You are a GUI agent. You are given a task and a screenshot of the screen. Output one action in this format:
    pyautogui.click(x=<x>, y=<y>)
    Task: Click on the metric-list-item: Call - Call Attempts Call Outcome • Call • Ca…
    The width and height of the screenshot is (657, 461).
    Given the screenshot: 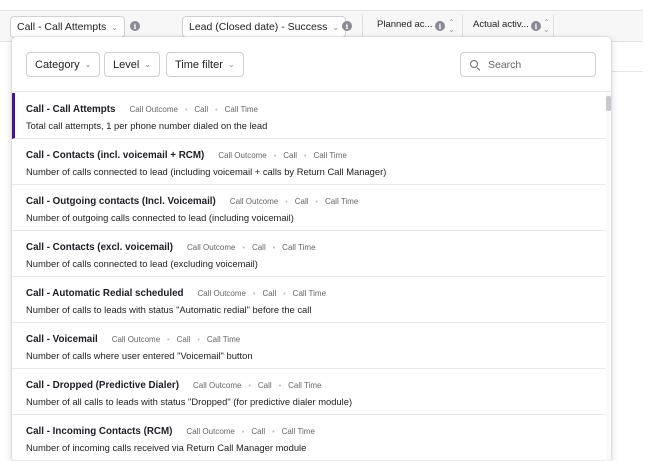 What is the action you would take?
    pyautogui.click(x=309, y=116)
    